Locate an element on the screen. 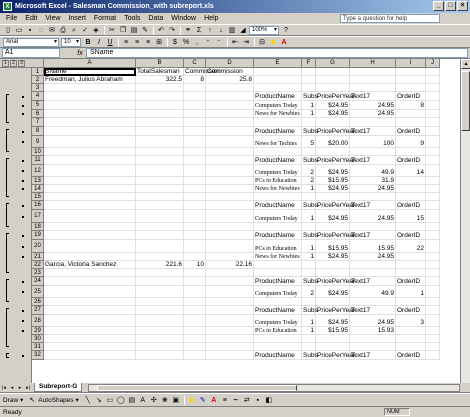  row-header: 25 is located at coordinates (38, 292).